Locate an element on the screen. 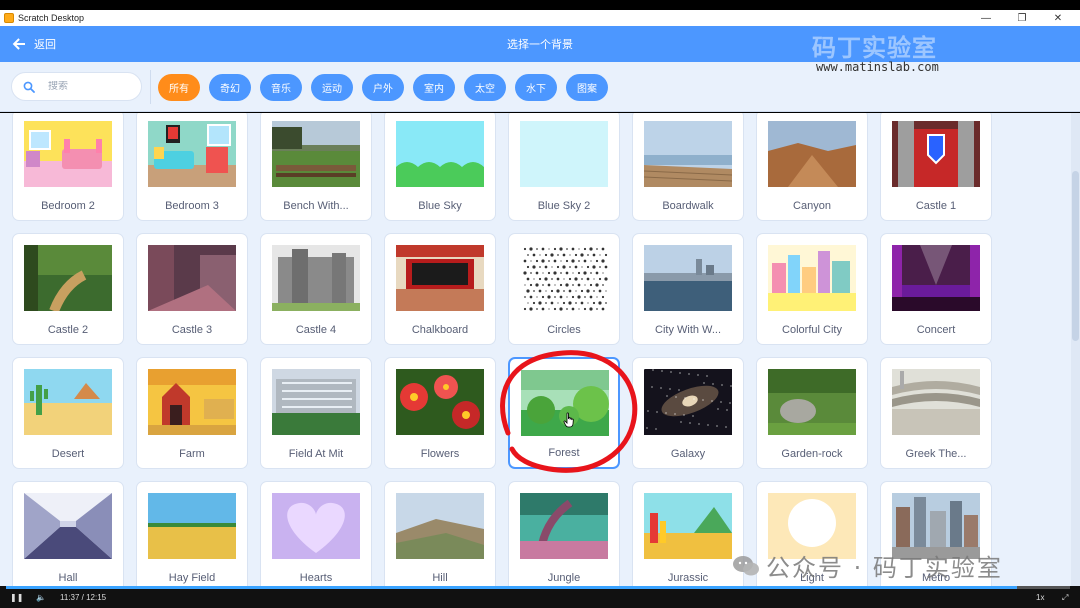  backdrop-card: Field At Mit is located at coordinates (316, 413).